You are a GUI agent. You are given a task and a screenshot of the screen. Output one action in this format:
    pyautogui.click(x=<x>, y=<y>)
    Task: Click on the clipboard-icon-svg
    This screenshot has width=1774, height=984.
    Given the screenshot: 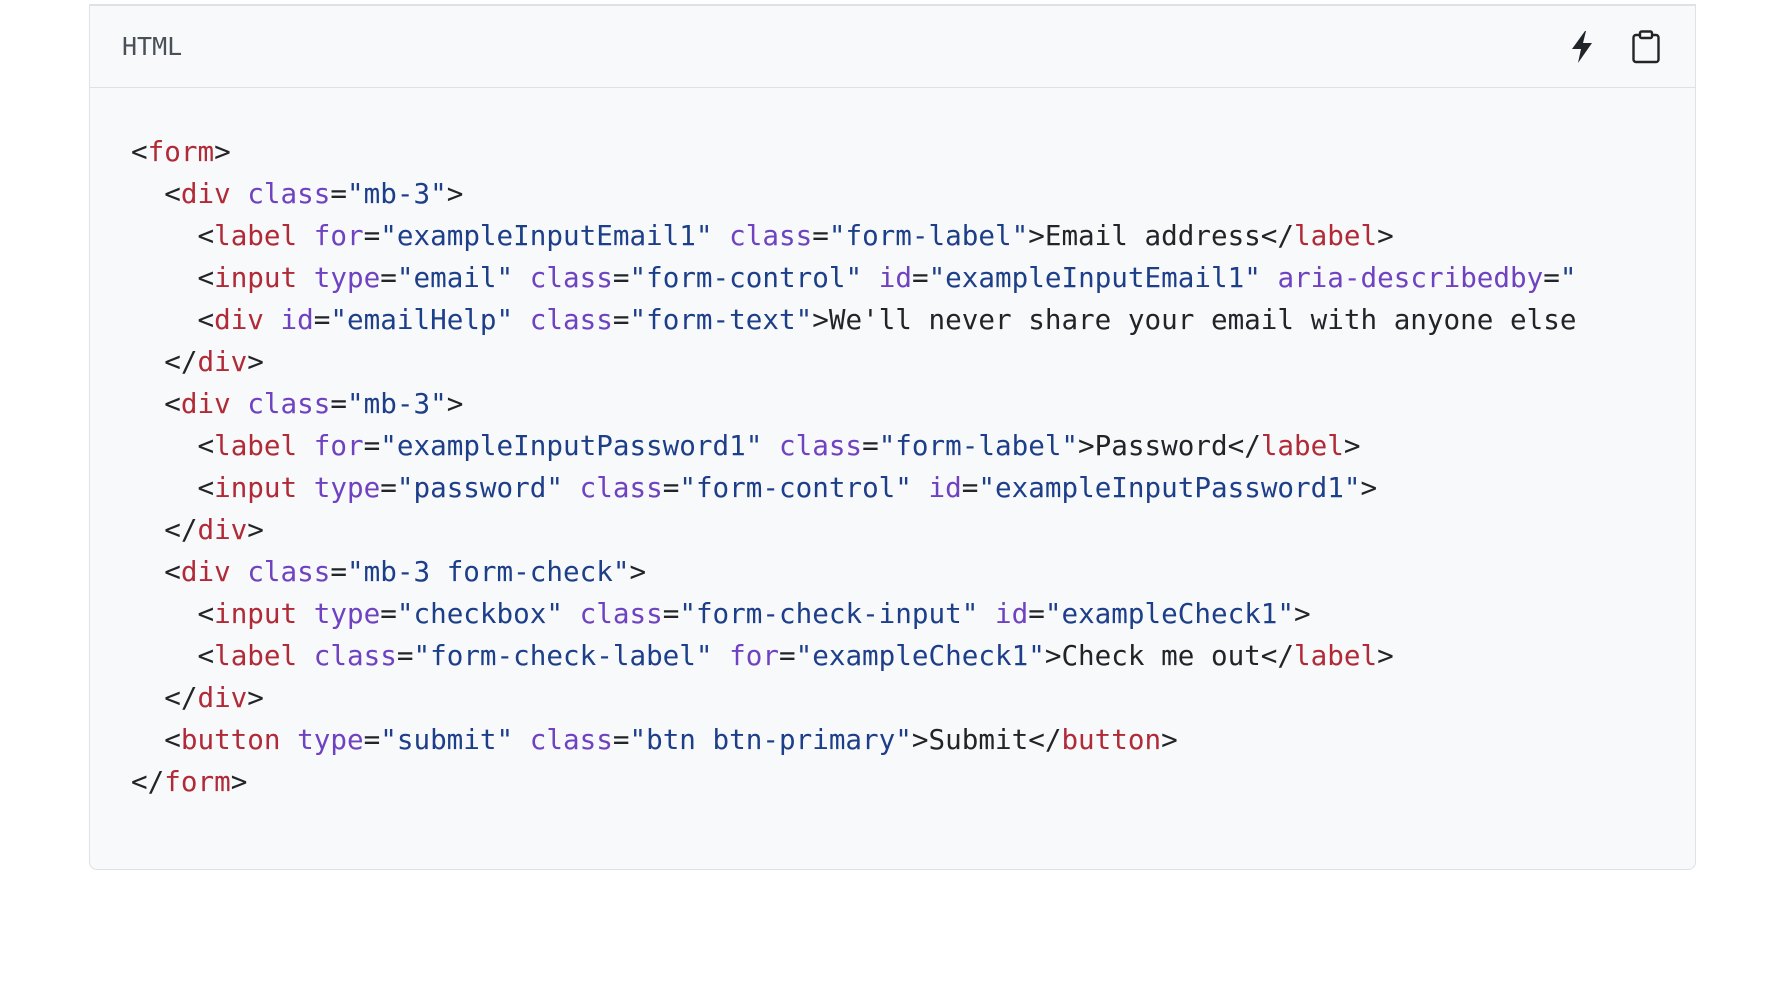 What is the action you would take?
    pyautogui.click(x=1646, y=46)
    